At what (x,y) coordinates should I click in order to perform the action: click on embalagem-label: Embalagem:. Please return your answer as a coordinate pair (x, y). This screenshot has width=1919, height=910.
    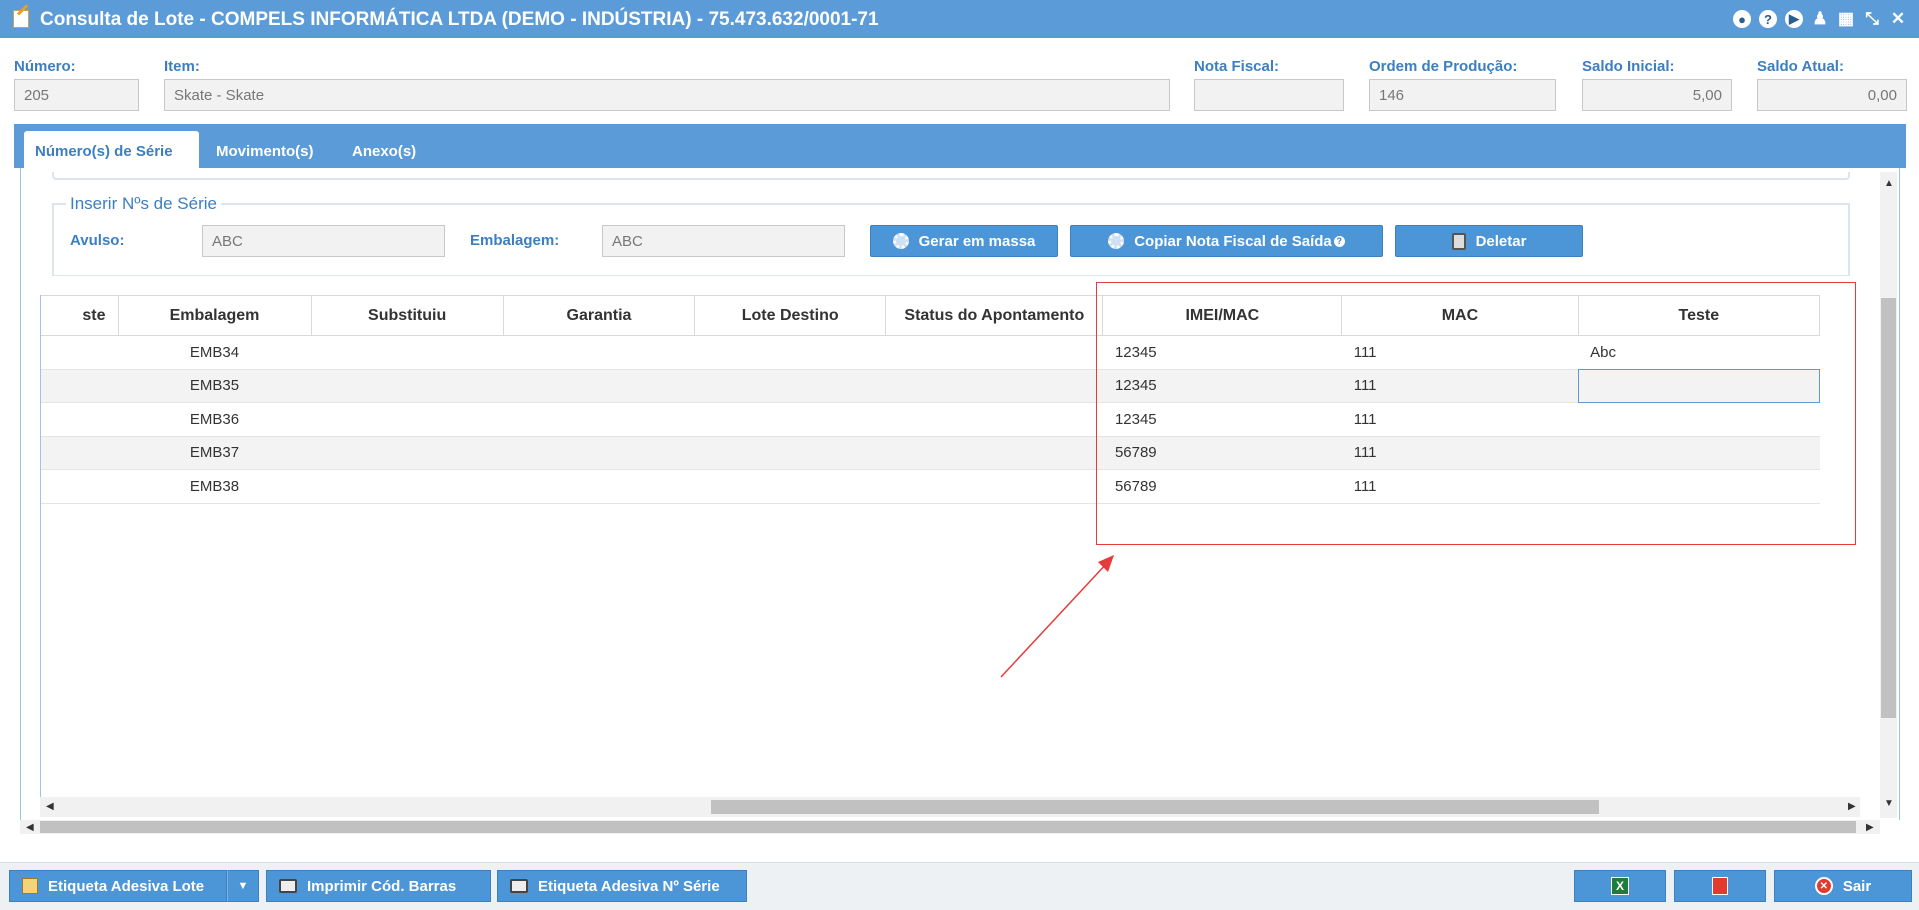
    Looking at the image, I should click on (515, 240).